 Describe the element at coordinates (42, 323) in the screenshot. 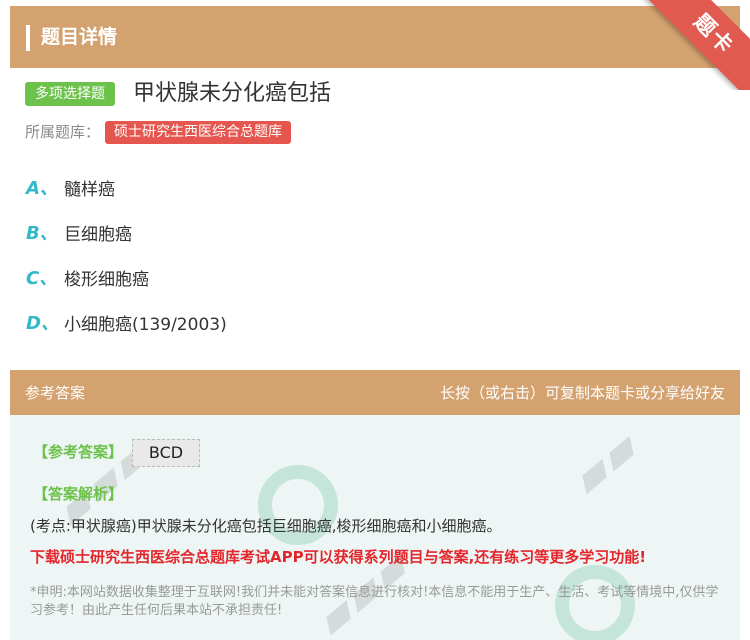

I see `option-letter: D、` at that location.